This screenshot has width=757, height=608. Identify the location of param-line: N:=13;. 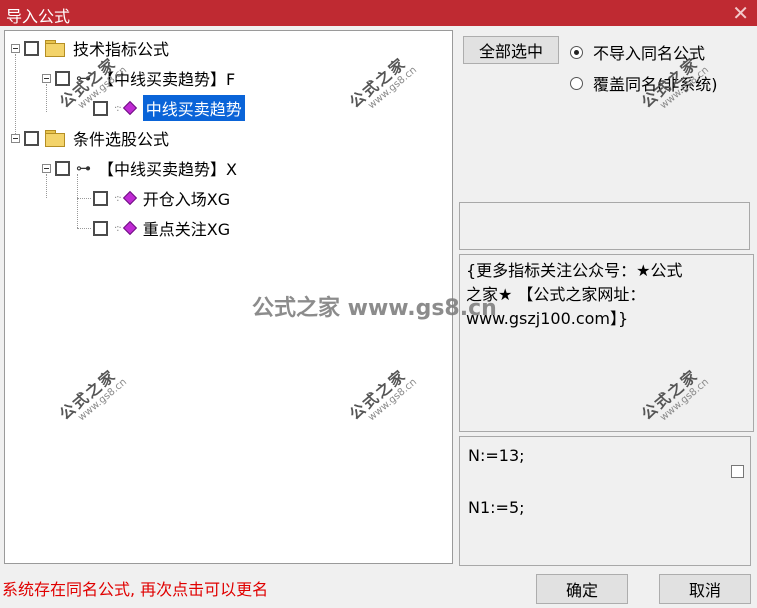
(496, 455).